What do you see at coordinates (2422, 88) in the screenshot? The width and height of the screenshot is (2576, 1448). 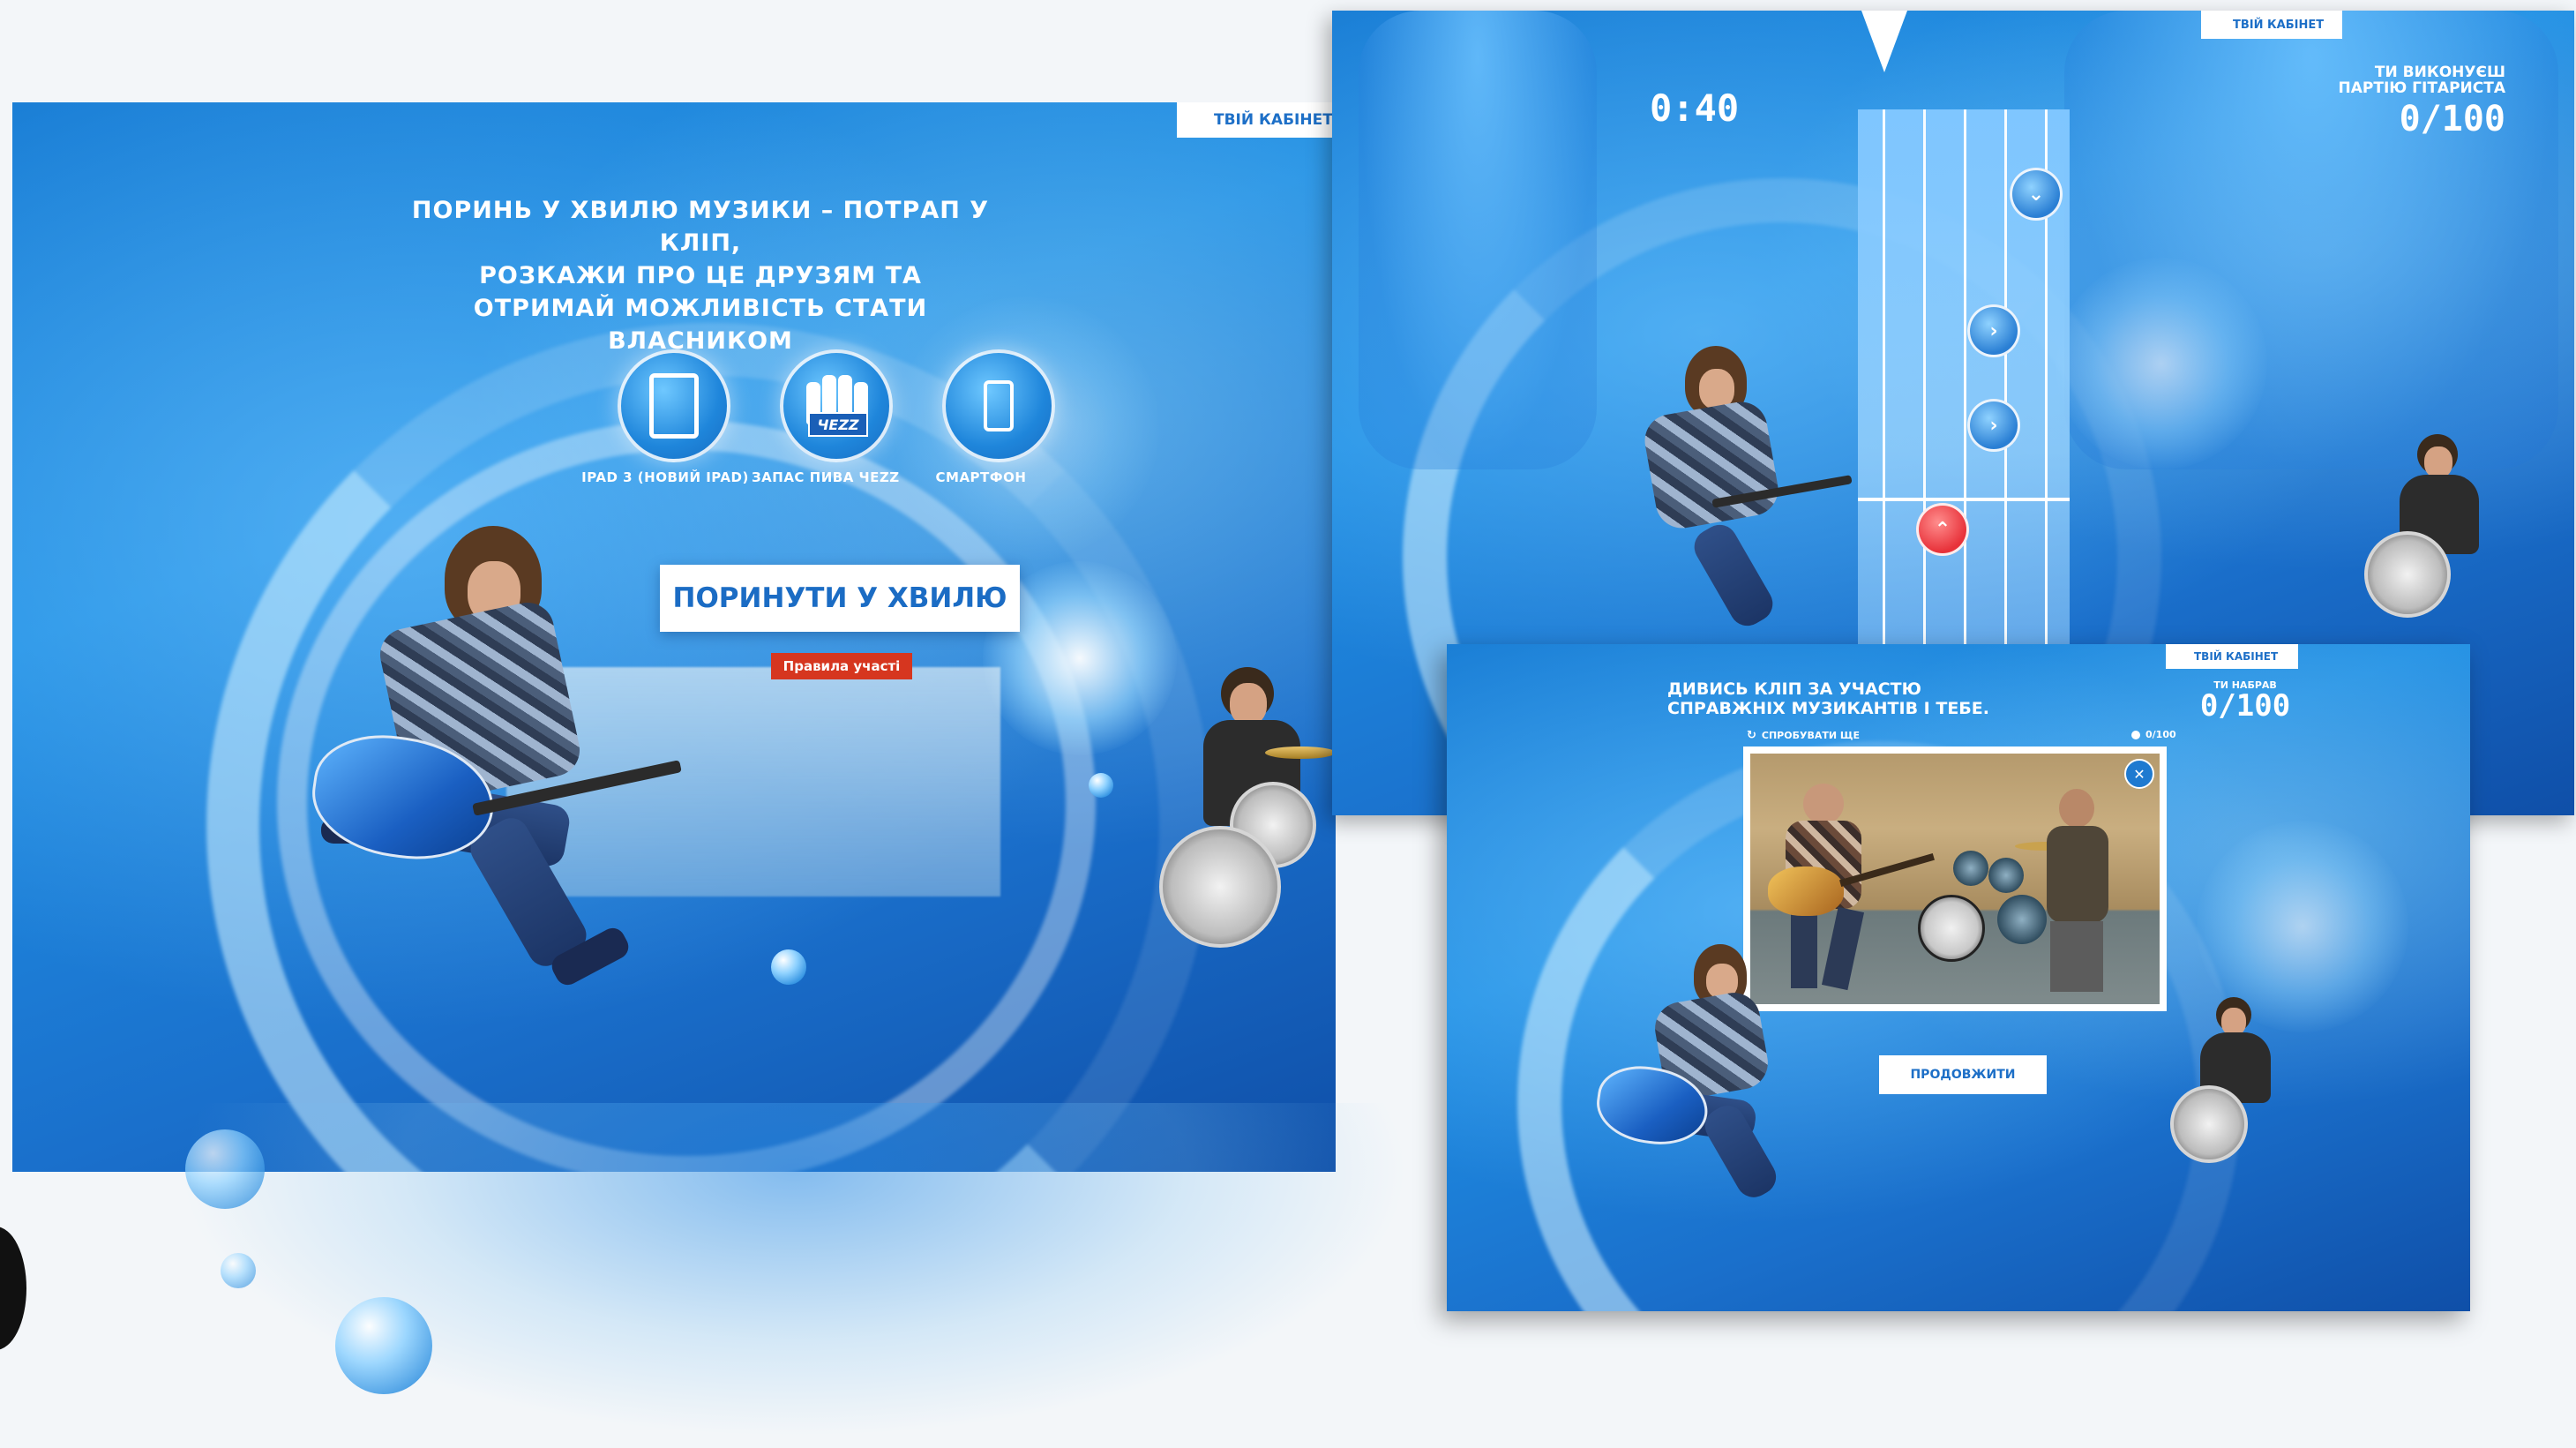 I see `role-label-line-2: ПАРТІЮ ГІТАРИСТА` at bounding box center [2422, 88].